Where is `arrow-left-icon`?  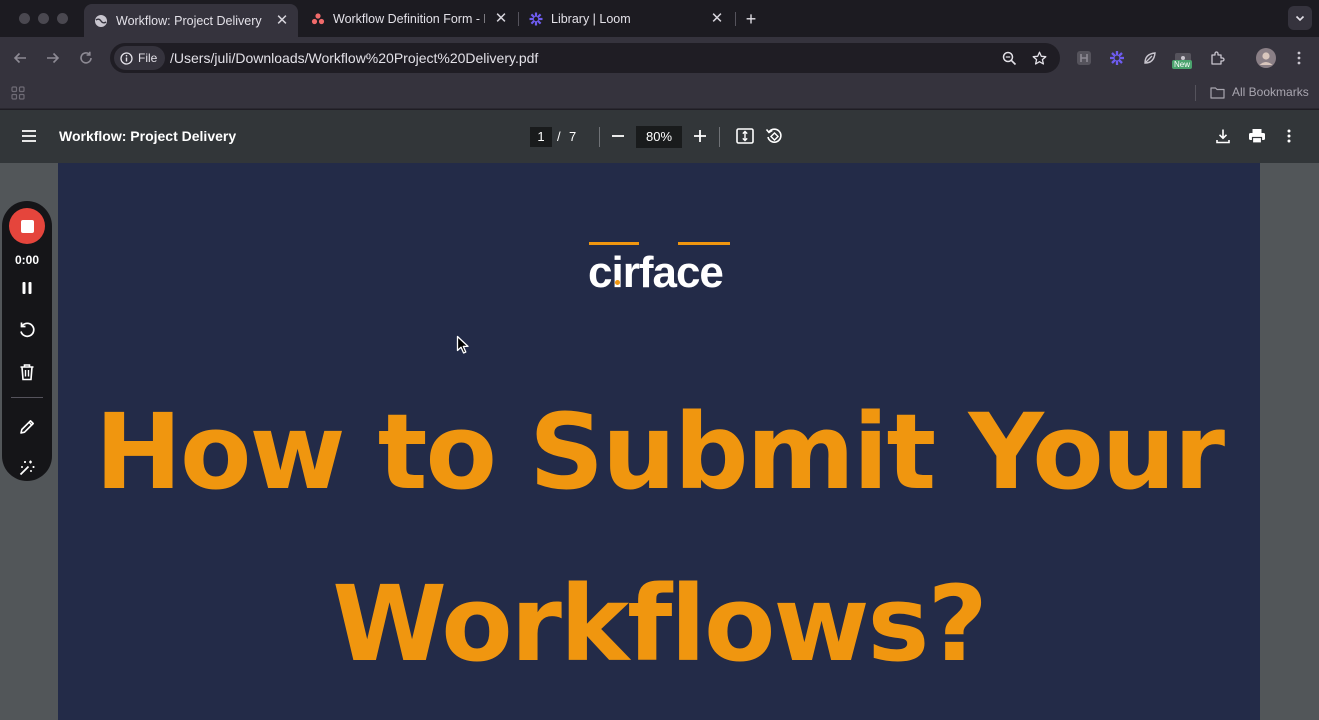
arrow-left-icon is located at coordinates (19, 58).